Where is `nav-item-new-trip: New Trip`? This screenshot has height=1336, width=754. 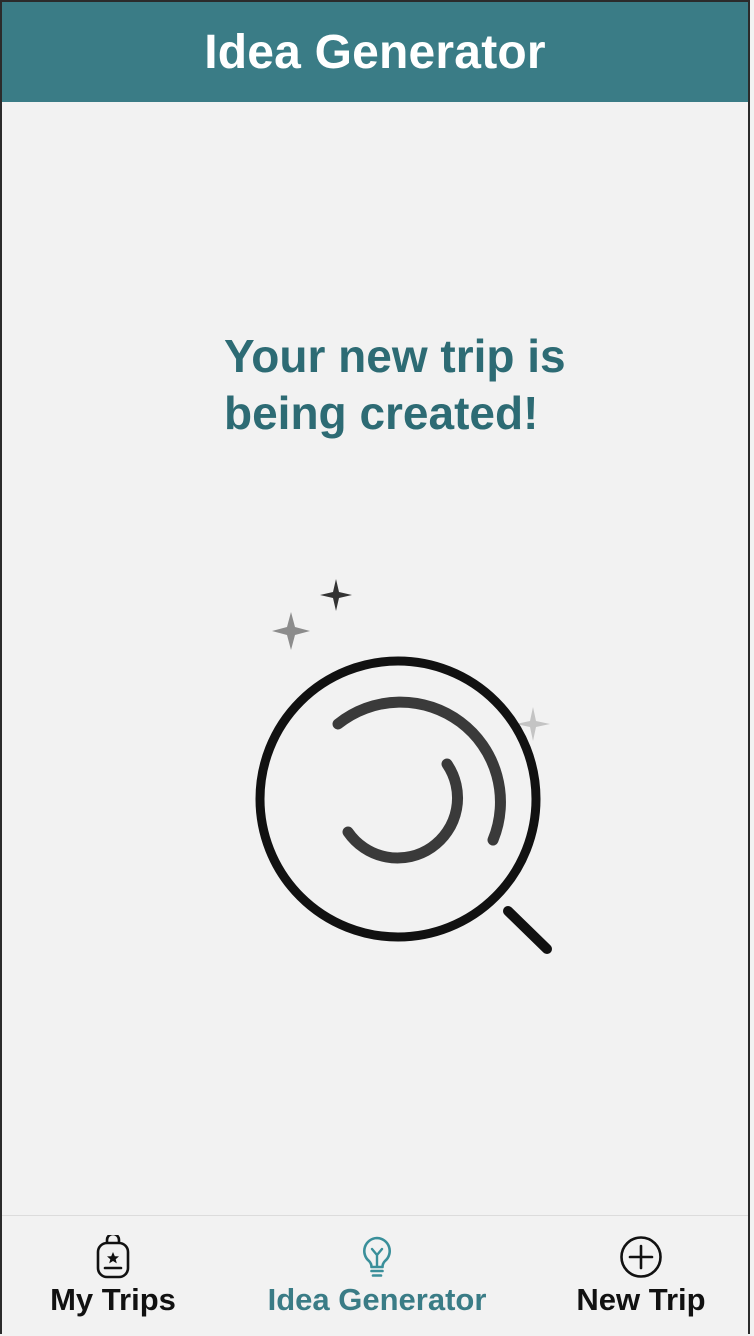 nav-item-new-trip: New Trip is located at coordinates (641, 1275).